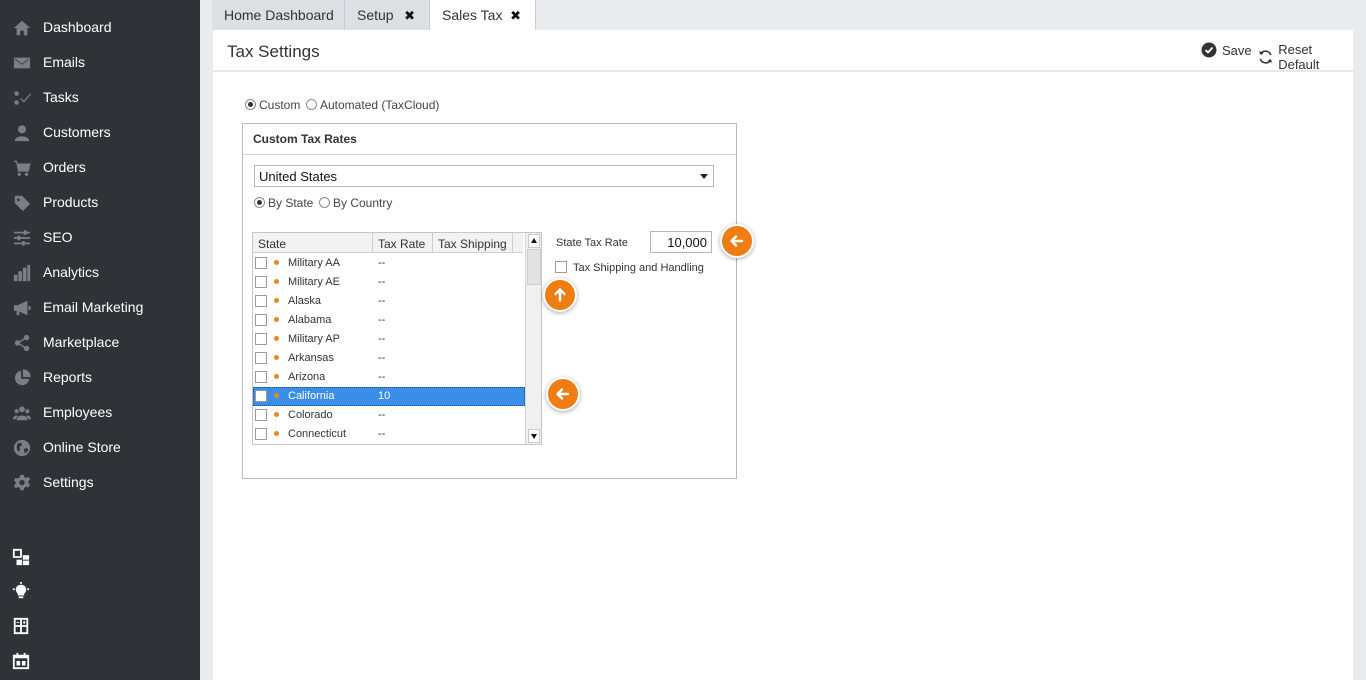 The image size is (1366, 680). What do you see at coordinates (389, 263) in the screenshot?
I see `table-row: Military AA --` at bounding box center [389, 263].